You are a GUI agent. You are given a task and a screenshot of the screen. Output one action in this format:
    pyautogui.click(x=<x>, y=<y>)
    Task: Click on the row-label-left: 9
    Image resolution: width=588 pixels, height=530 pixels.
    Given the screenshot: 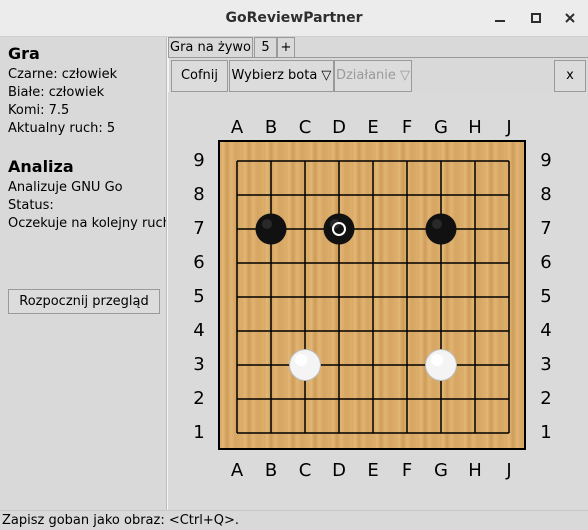 What is the action you would take?
    pyautogui.click(x=199, y=160)
    